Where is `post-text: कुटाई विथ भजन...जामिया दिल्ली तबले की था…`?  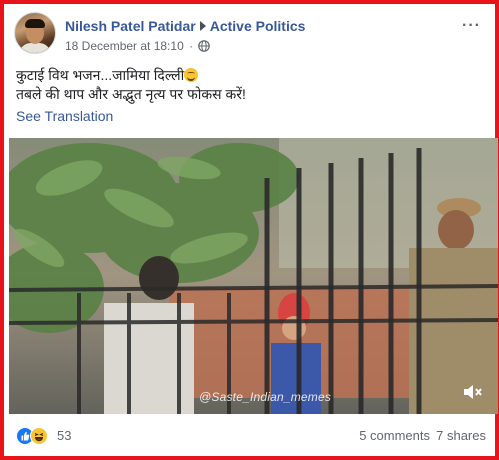 post-text: कुटाई विथ भजन...जामिया दिल्ली तबले की था… is located at coordinates (131, 85).